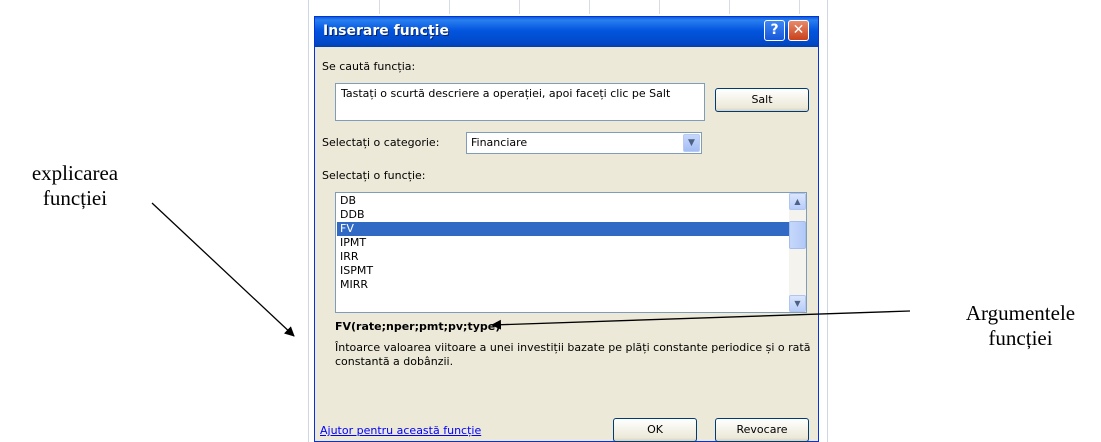 The image size is (1101, 442). What do you see at coordinates (797, 252) in the screenshot?
I see `vertical-scrollbar: ▲ ▼` at bounding box center [797, 252].